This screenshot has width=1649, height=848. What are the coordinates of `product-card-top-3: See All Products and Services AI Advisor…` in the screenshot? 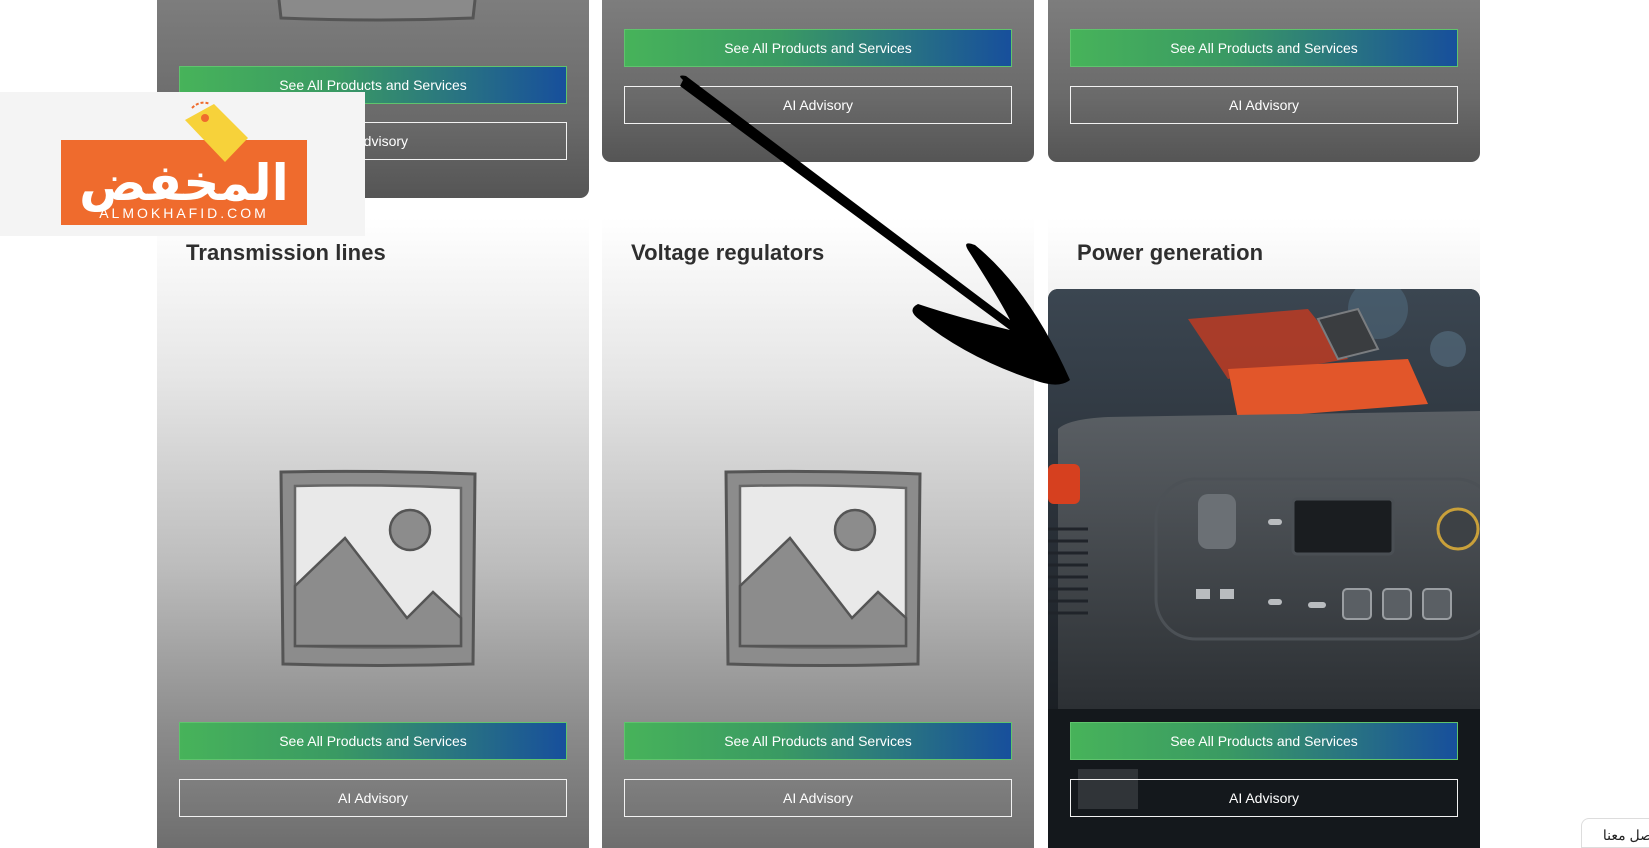 It's located at (1264, 81).